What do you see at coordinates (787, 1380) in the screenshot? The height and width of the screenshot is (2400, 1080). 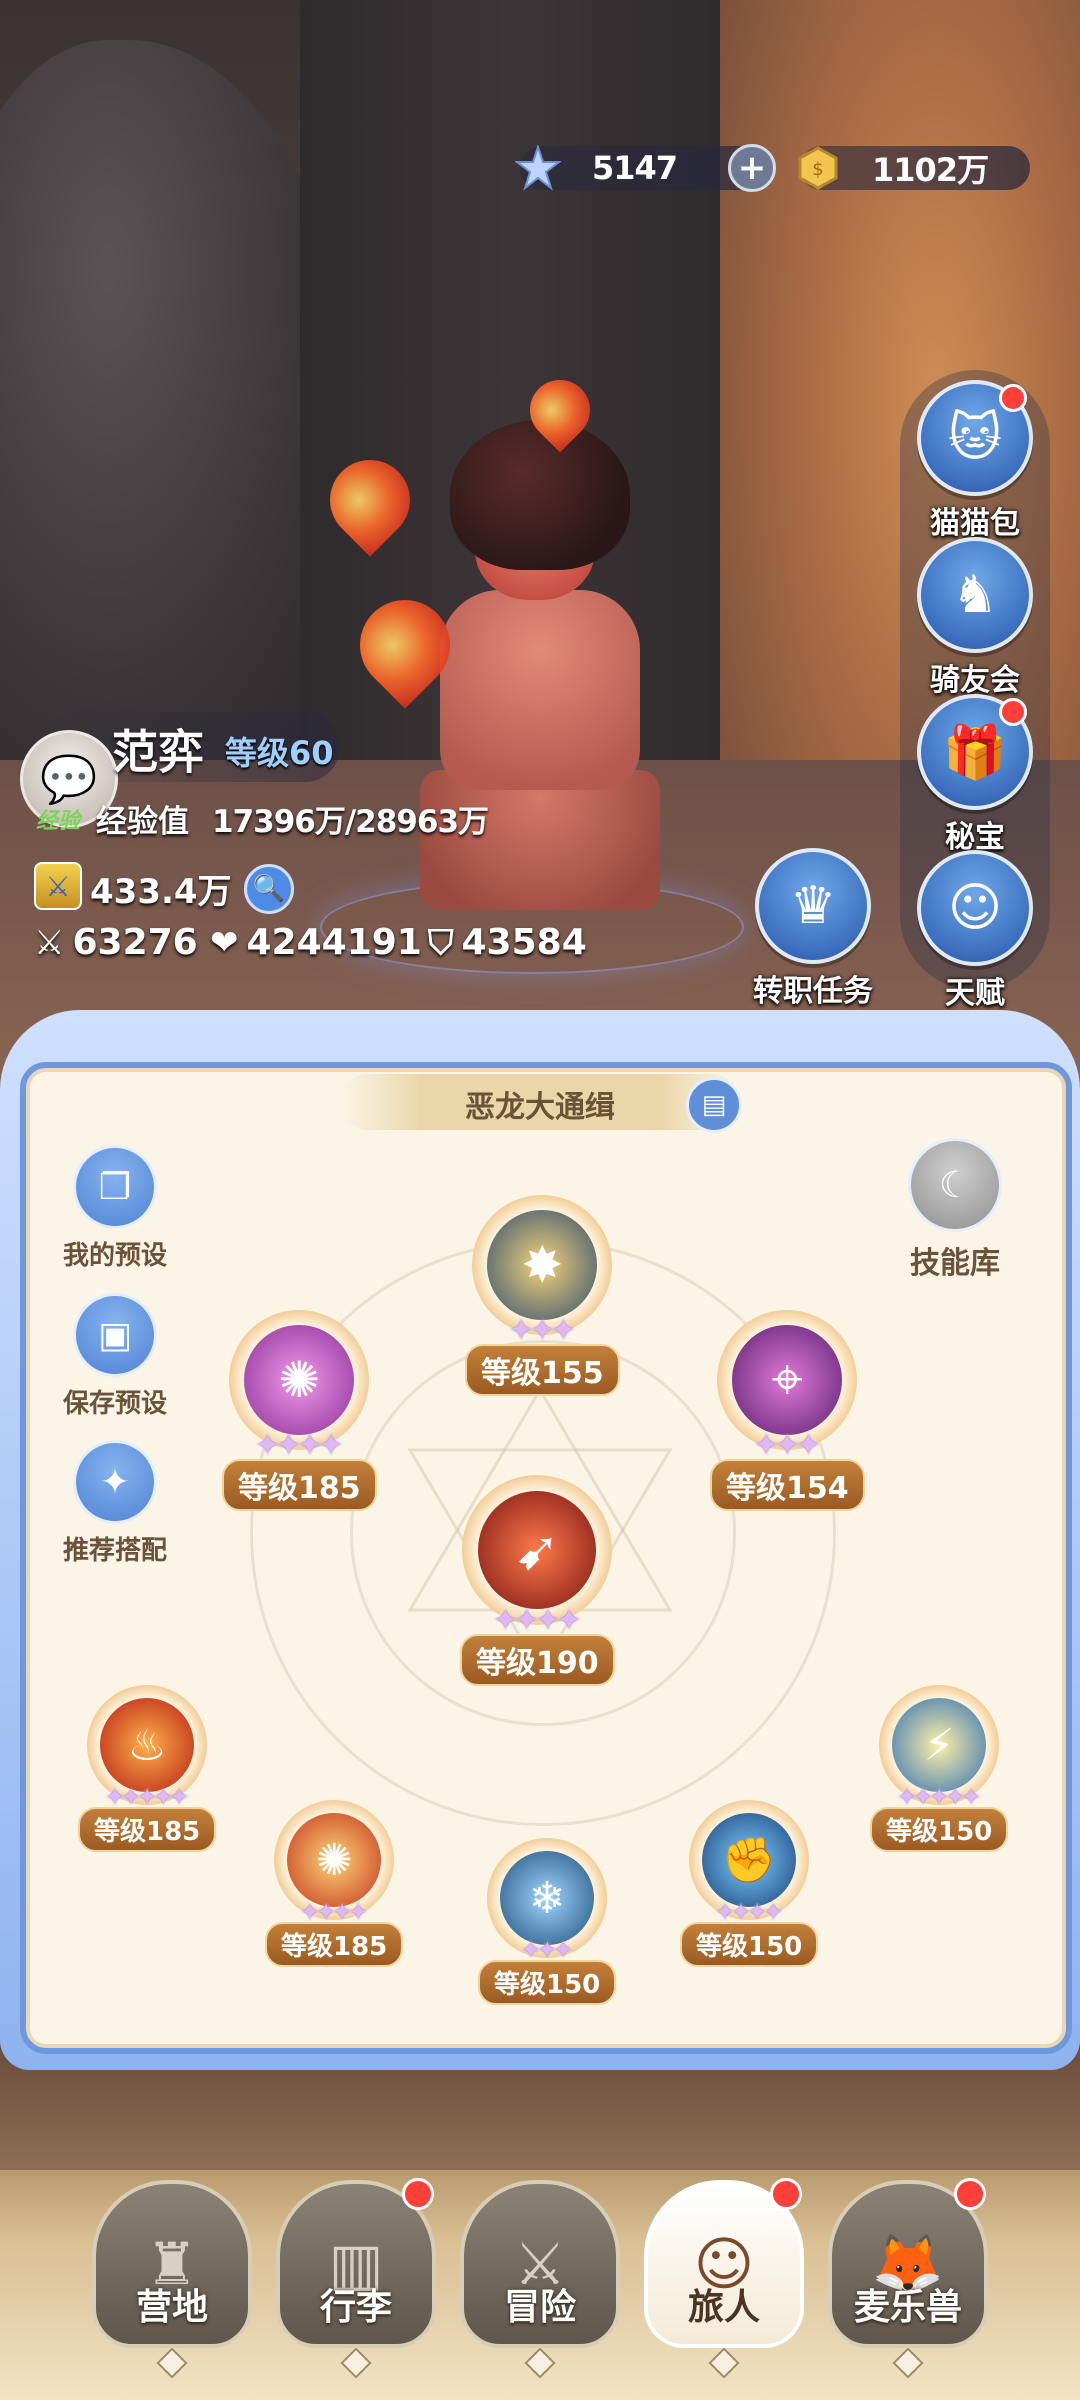 I see `crosshair-icon: ⌖` at bounding box center [787, 1380].